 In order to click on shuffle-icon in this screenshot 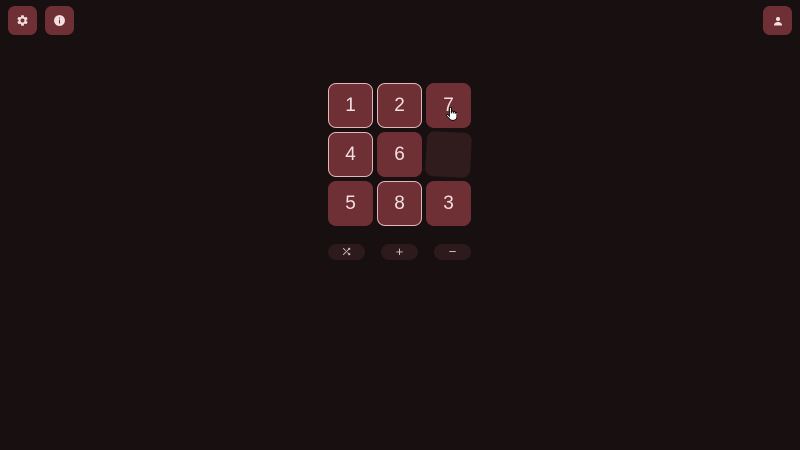, I will do `click(346, 251)`.